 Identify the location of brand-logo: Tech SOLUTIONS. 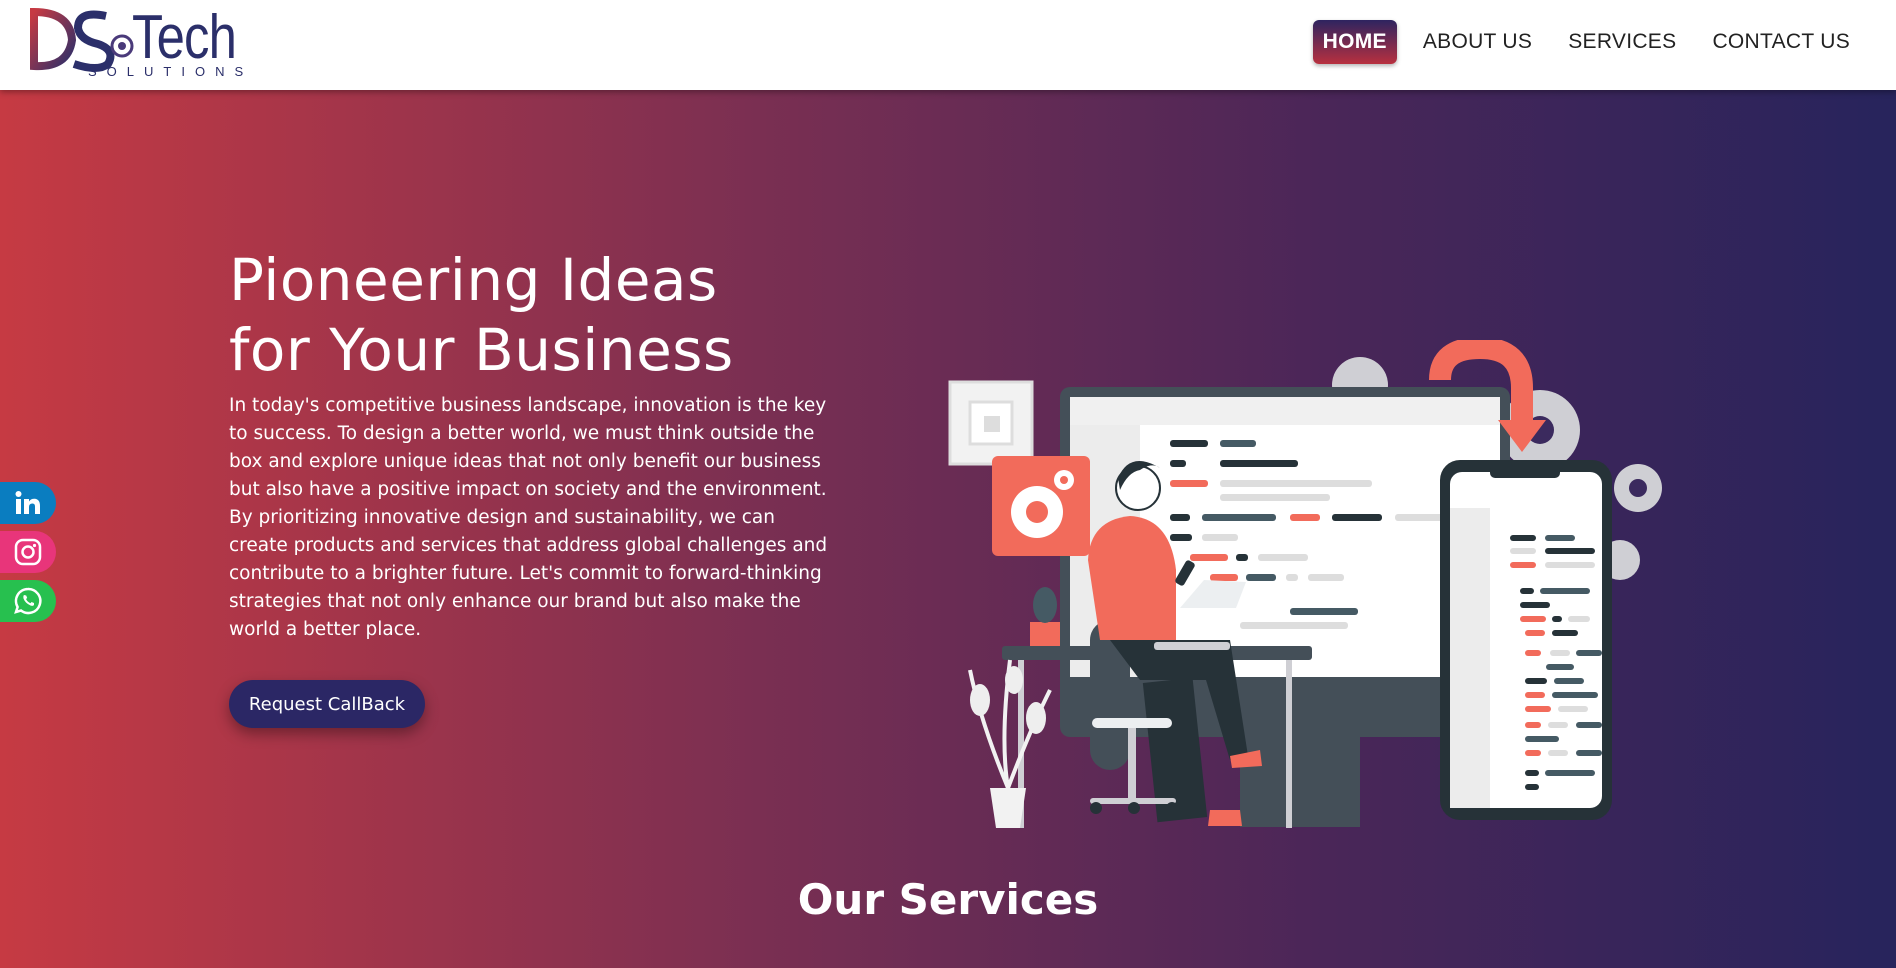
(135, 43).